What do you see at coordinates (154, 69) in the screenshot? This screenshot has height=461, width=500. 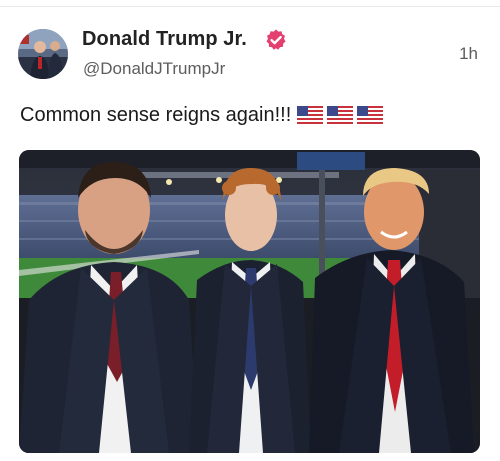 I see `author-handle: @DonaldJTrumpJr` at bounding box center [154, 69].